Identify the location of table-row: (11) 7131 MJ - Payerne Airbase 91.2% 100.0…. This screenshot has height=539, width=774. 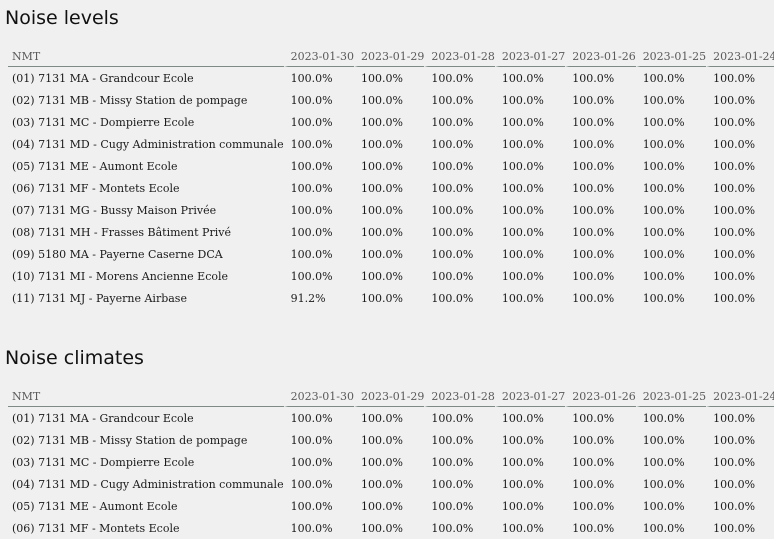
(391, 298).